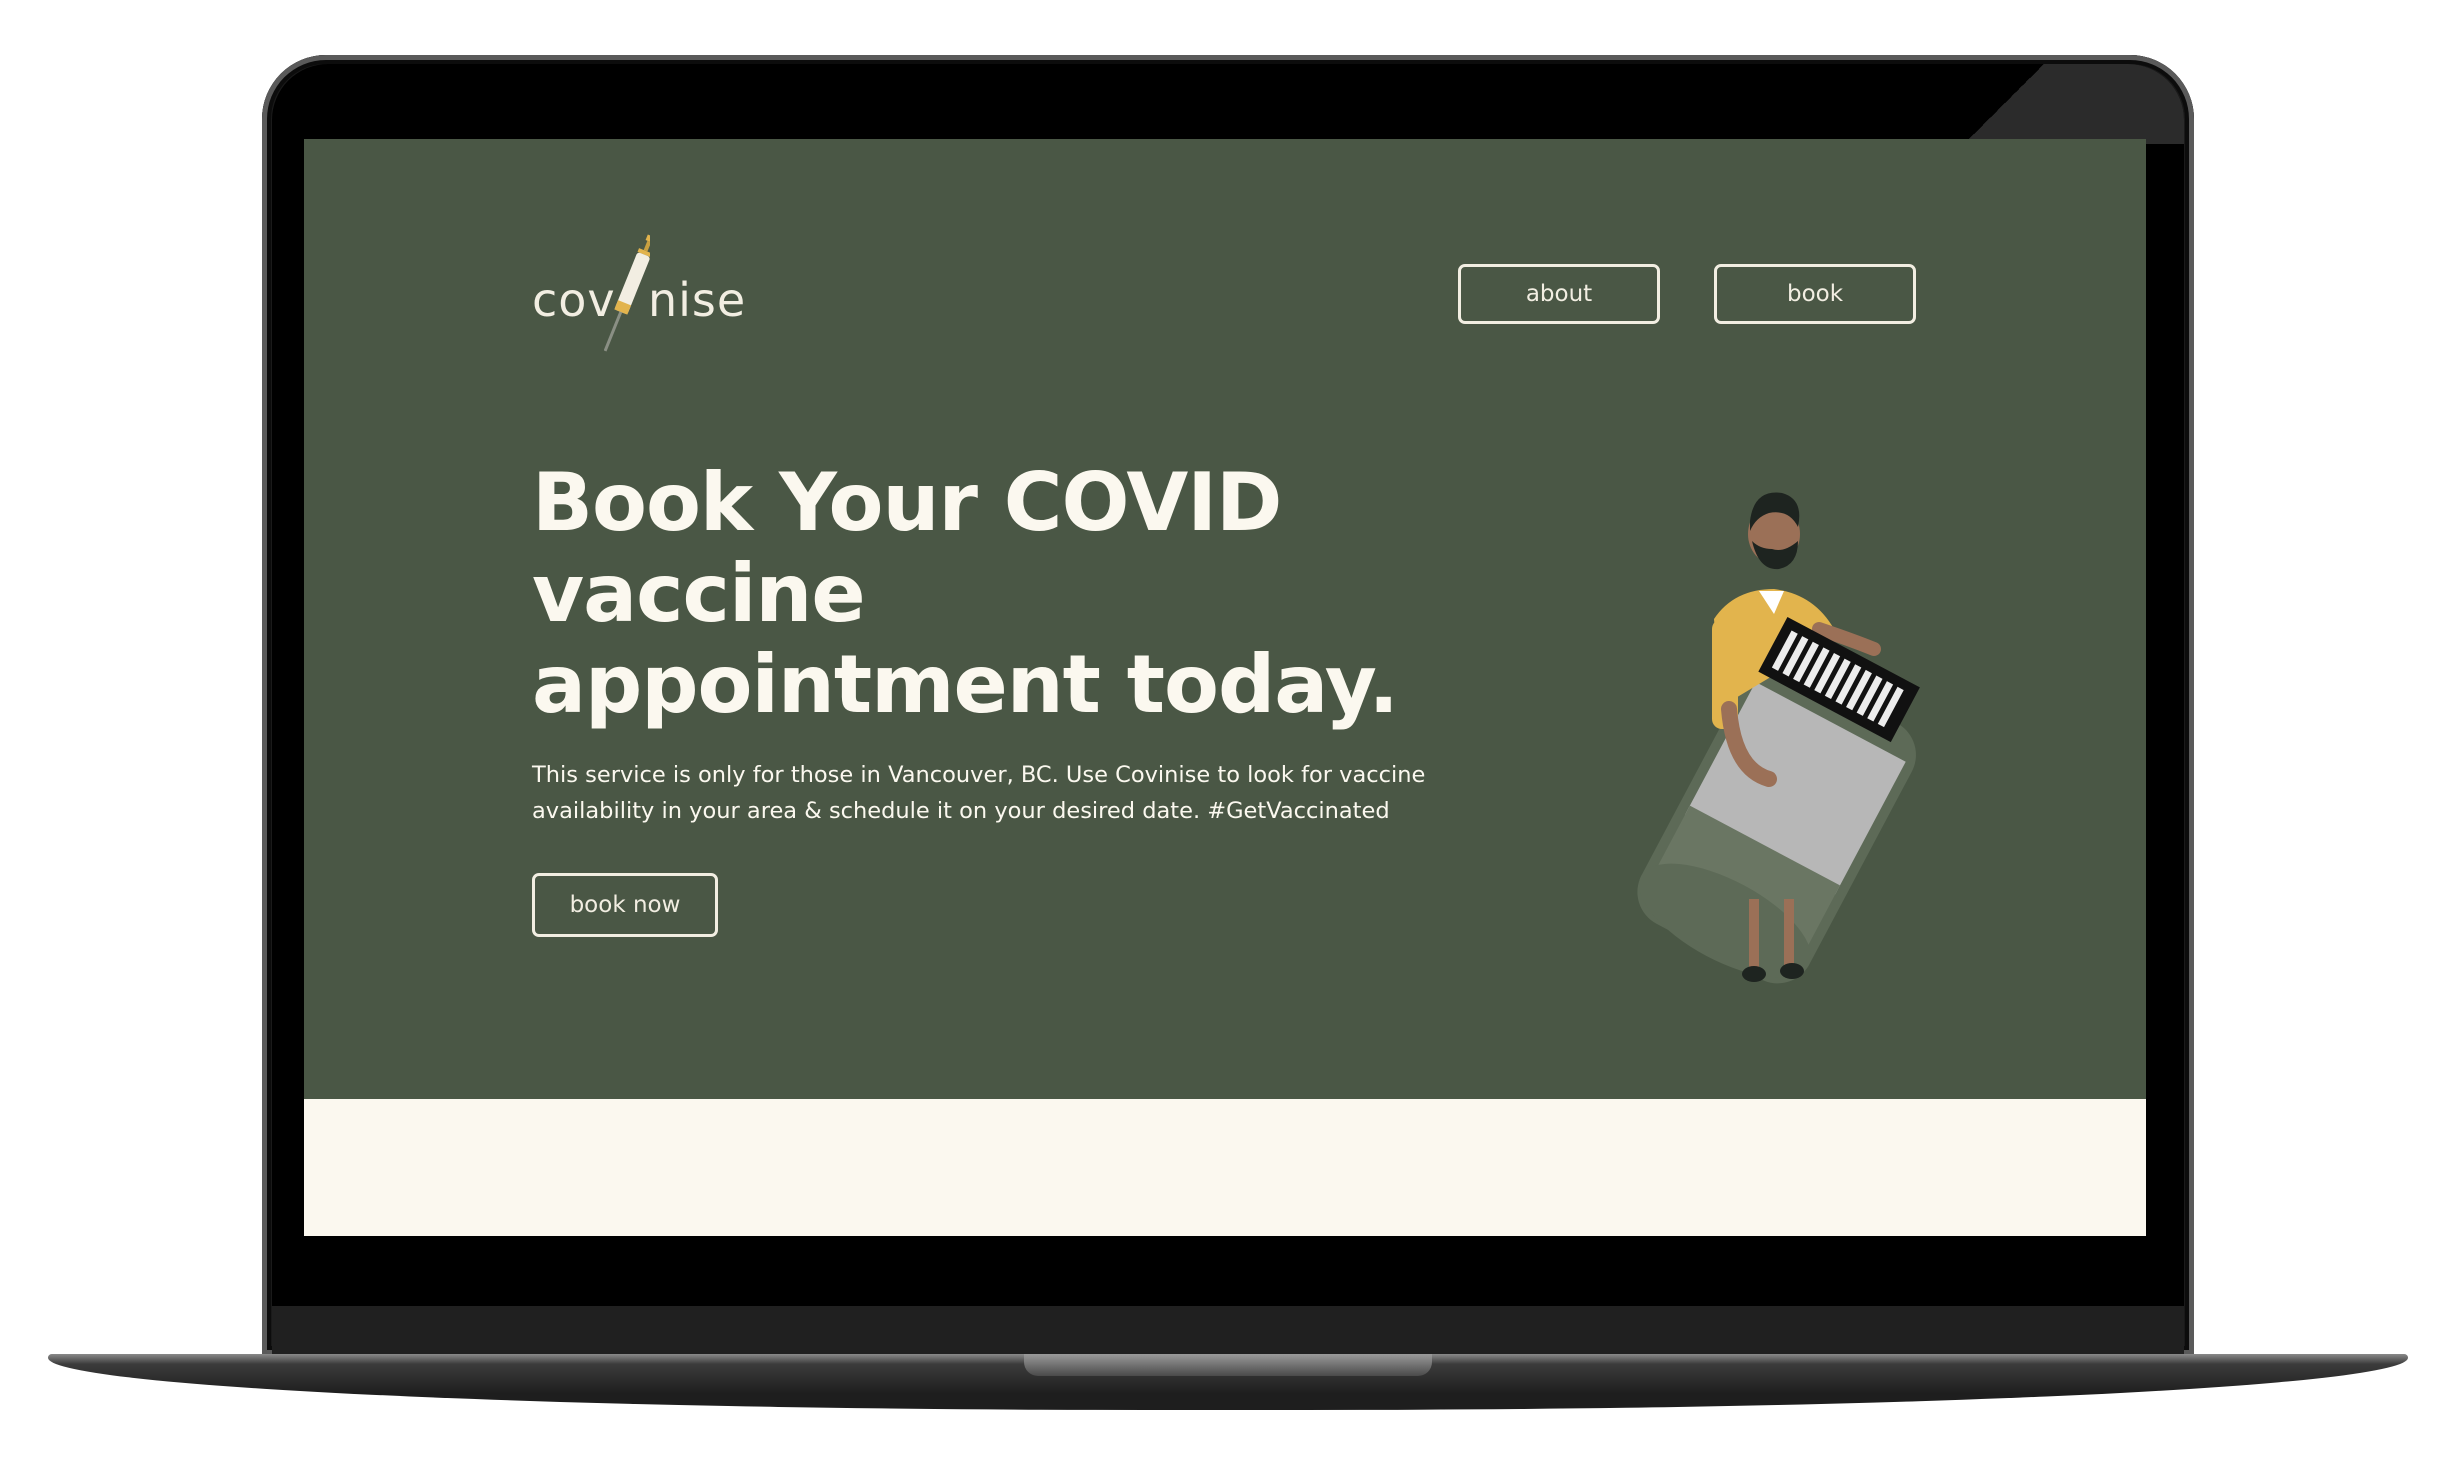 Image resolution: width=2448 pixels, height=1457 pixels. I want to click on site-logo: cov nise, so click(642, 294).